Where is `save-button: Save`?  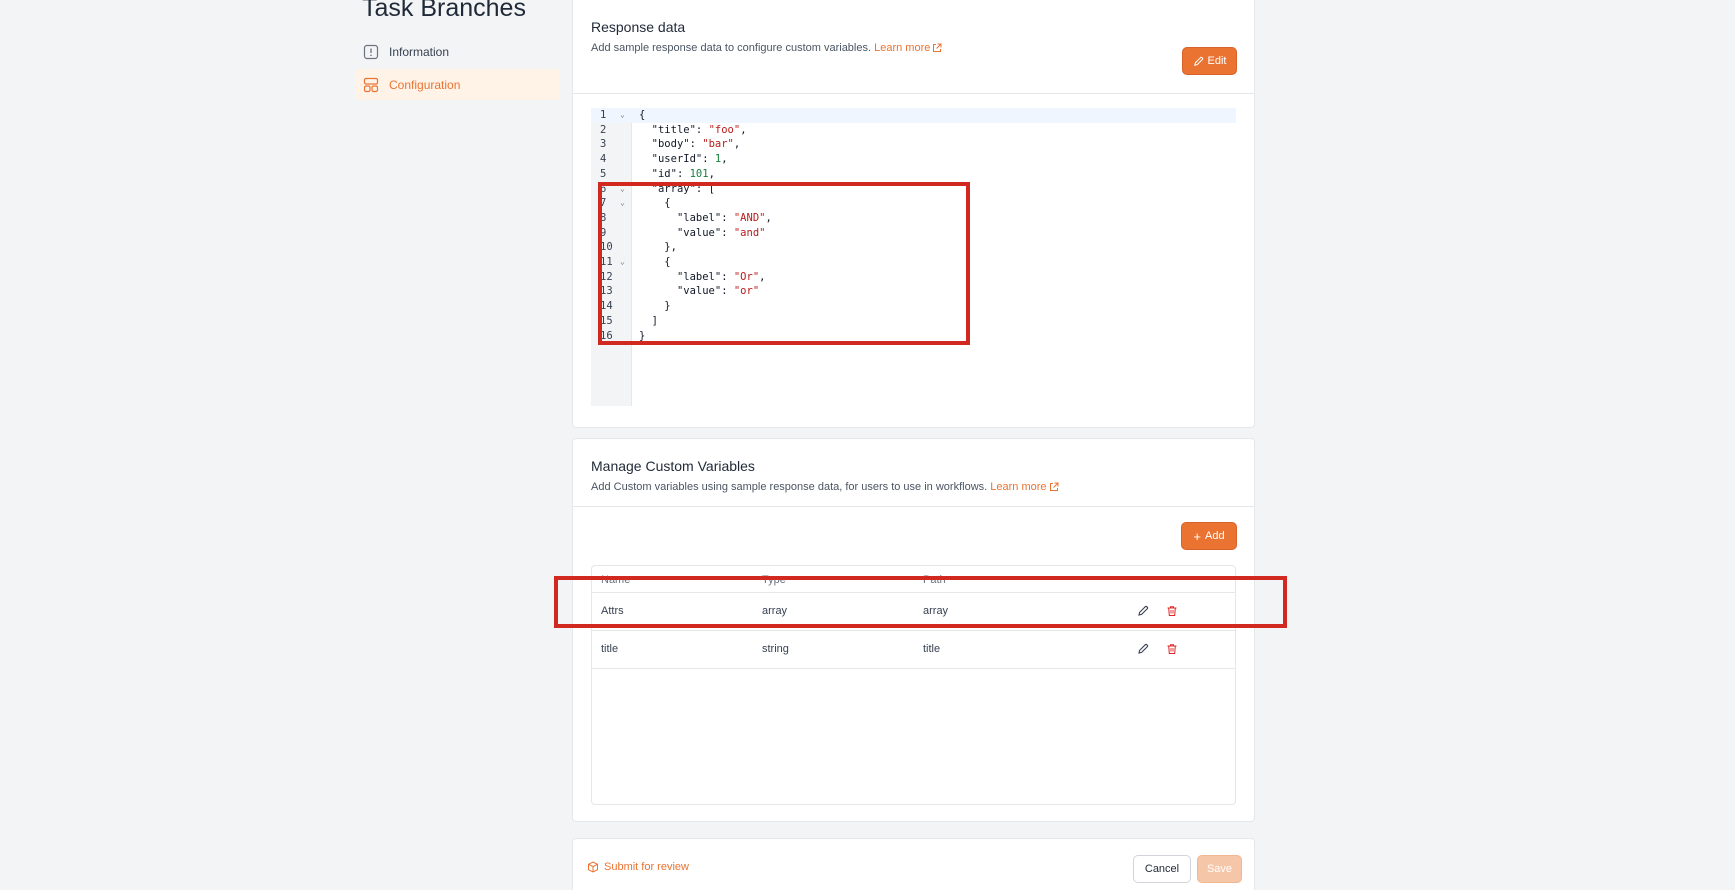
save-button: Save is located at coordinates (1219, 869).